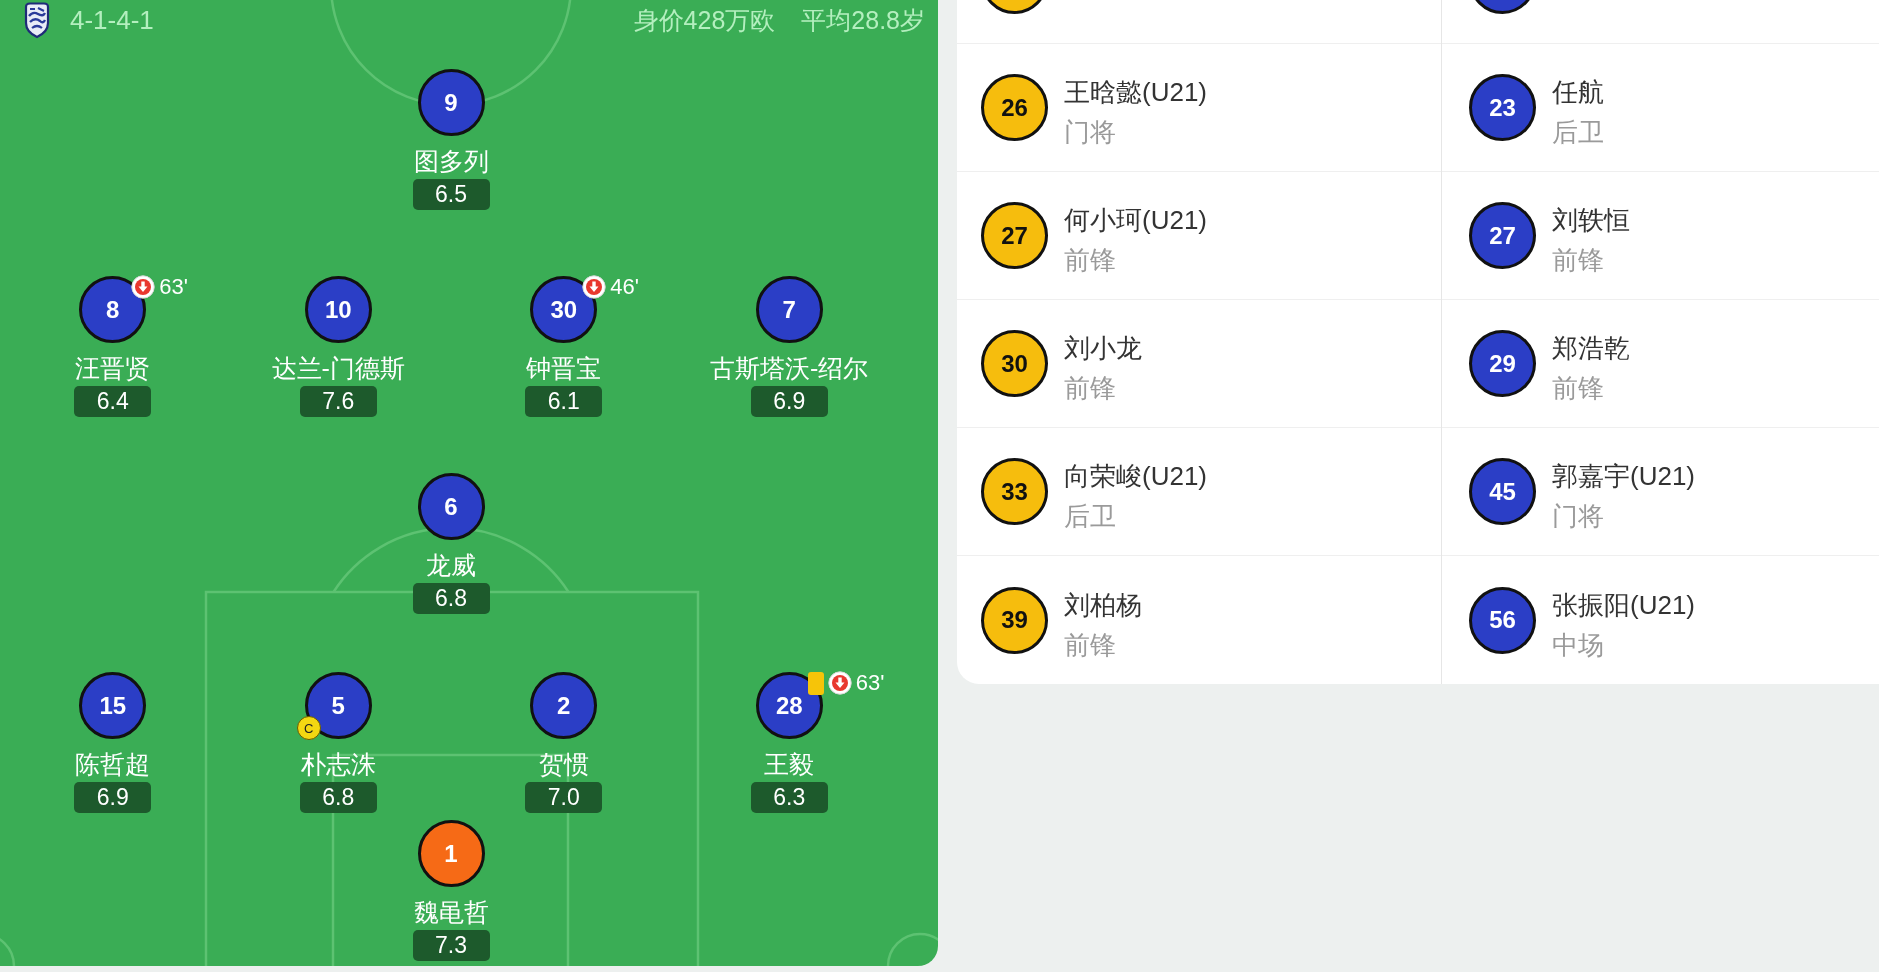 The image size is (1879, 972). I want to click on captain-badge: C, so click(308, 728).